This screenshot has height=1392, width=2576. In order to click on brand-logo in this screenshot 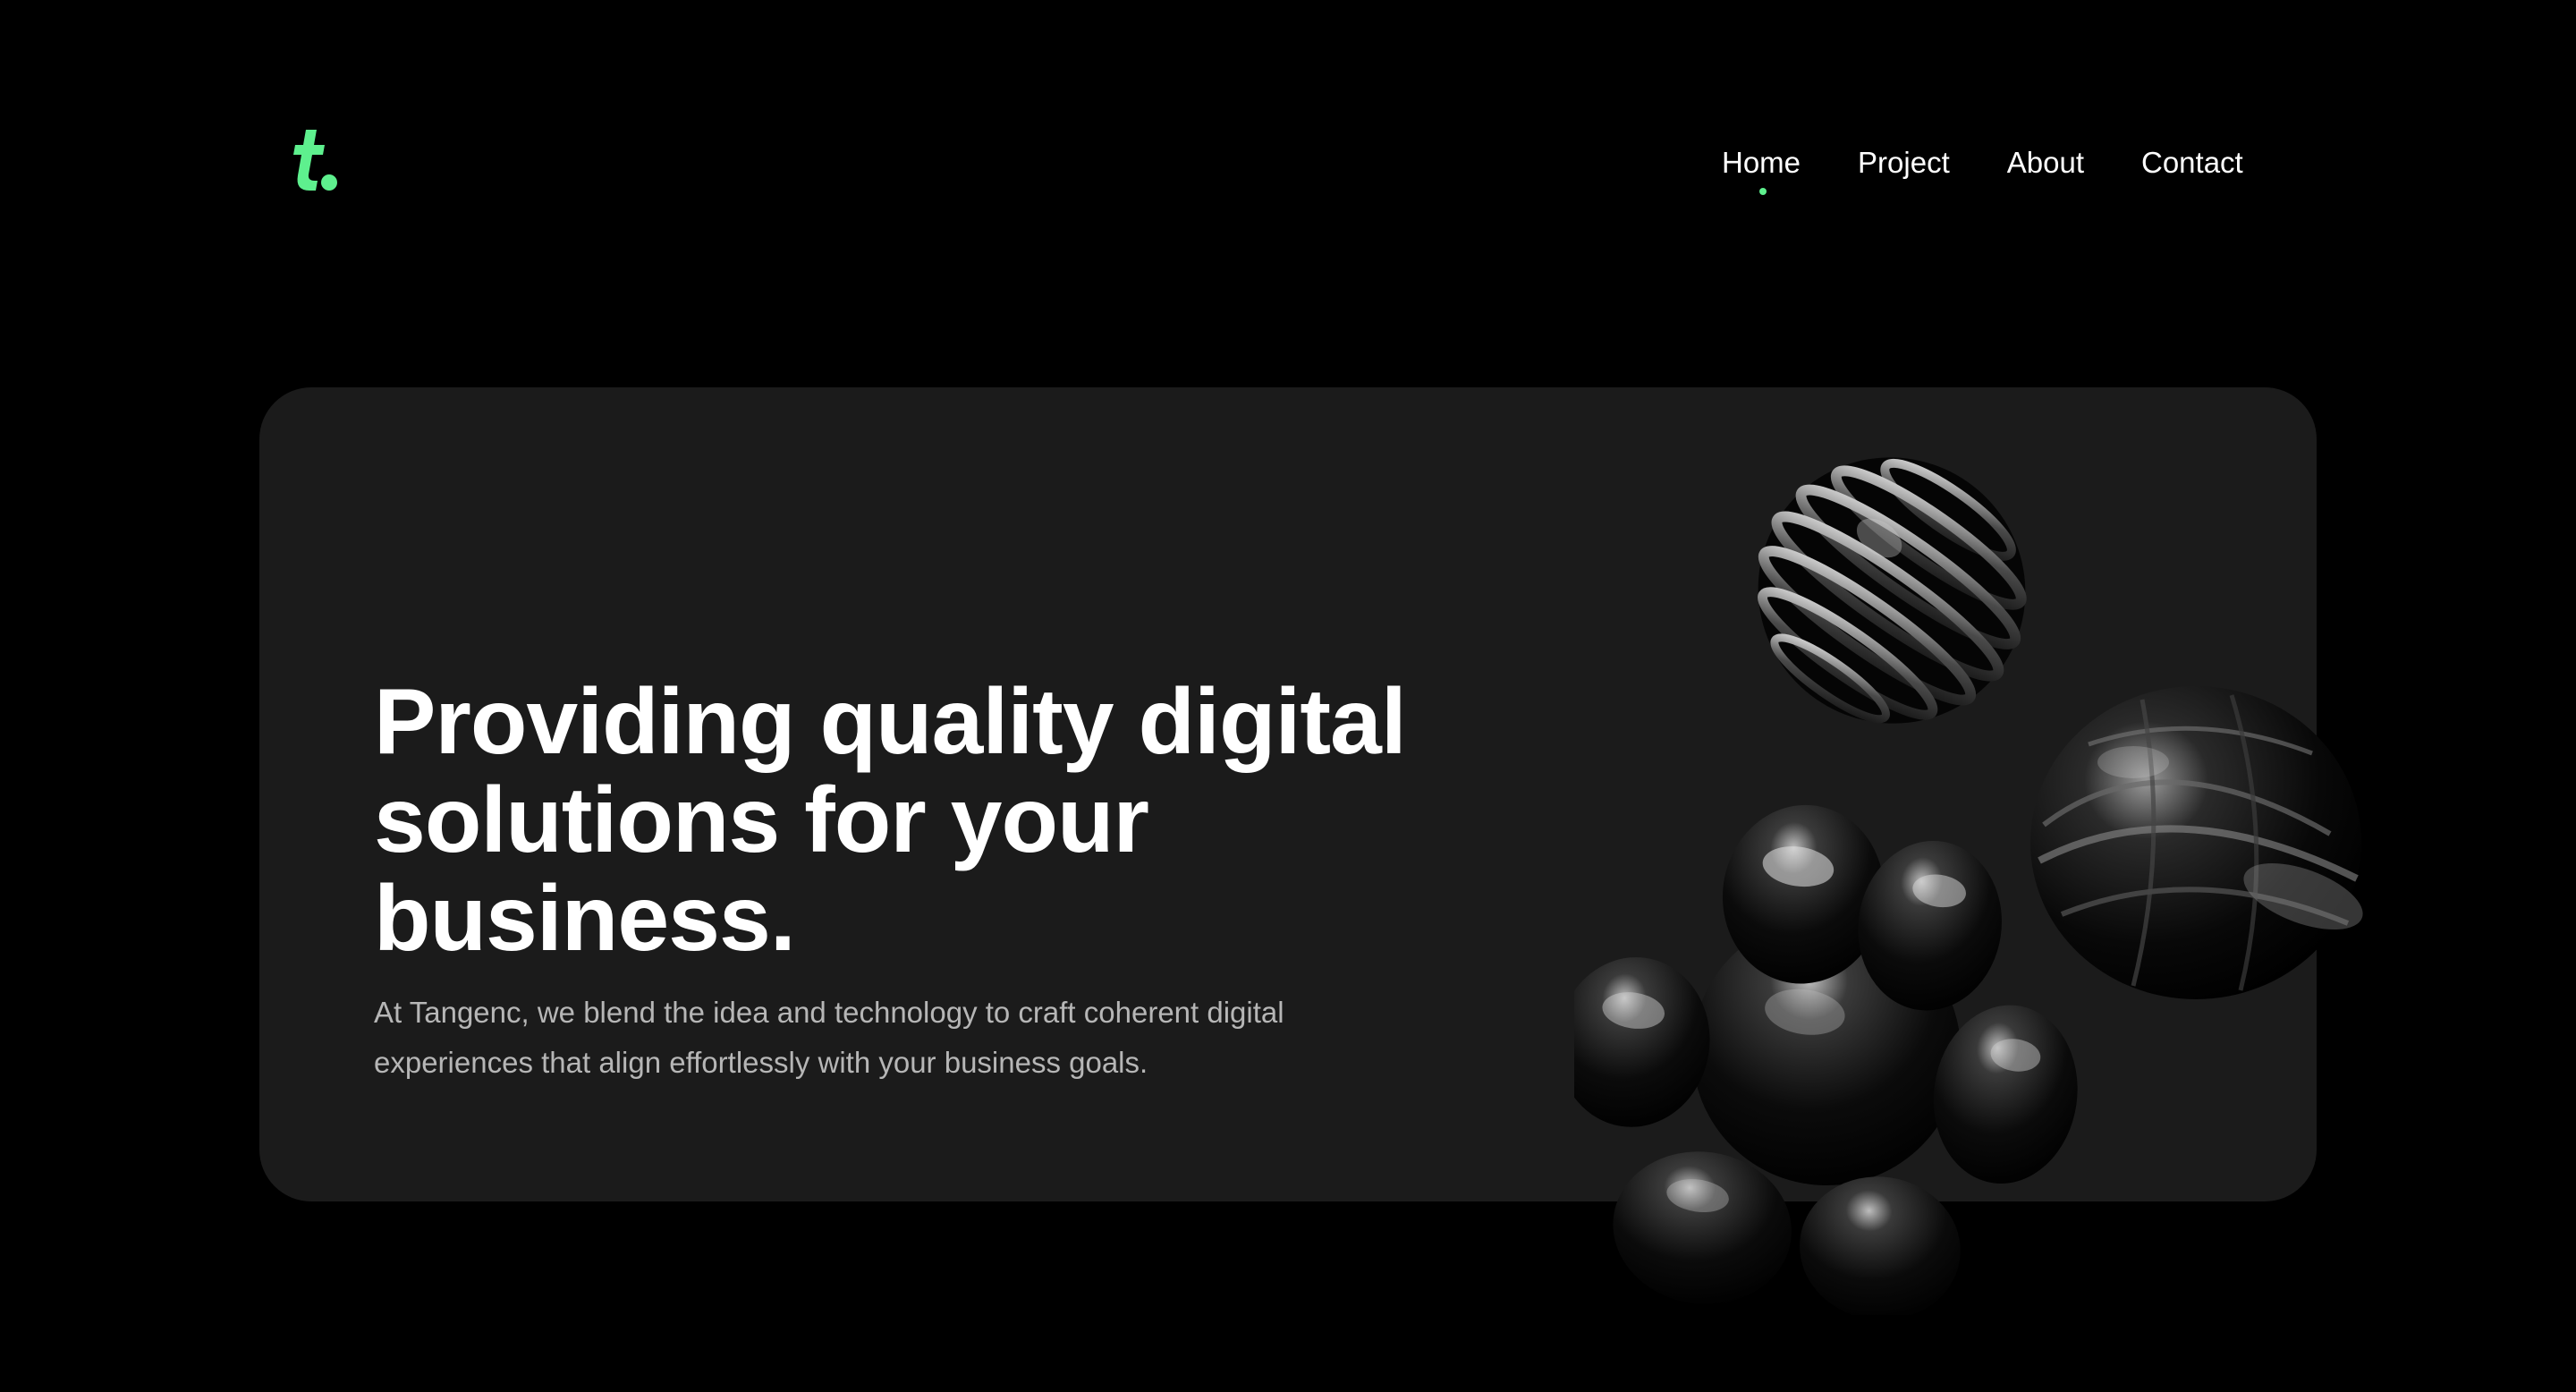, I will do `click(315, 161)`.